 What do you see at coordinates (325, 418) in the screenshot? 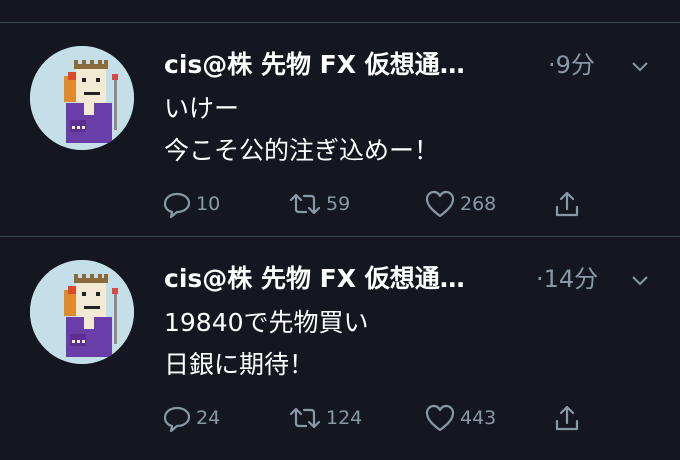
I see `retweet-button: 124` at bounding box center [325, 418].